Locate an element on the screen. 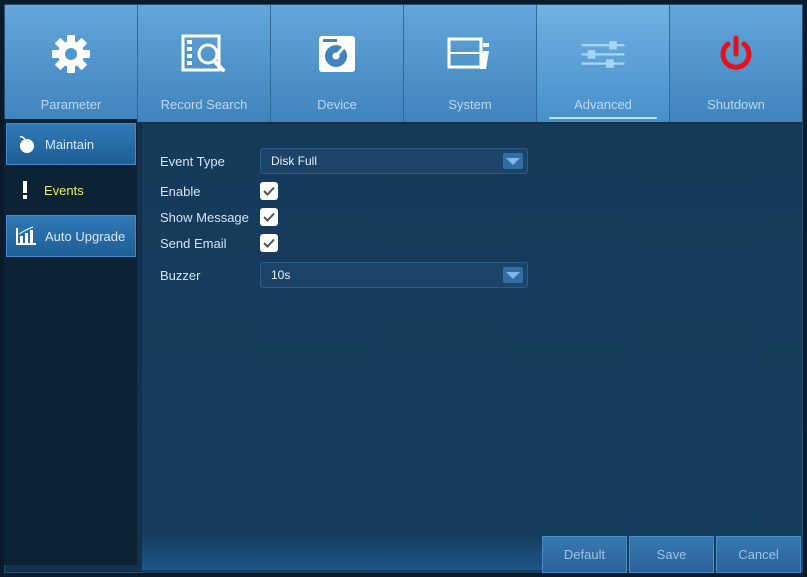  mouse-icon is located at coordinates (26, 144).